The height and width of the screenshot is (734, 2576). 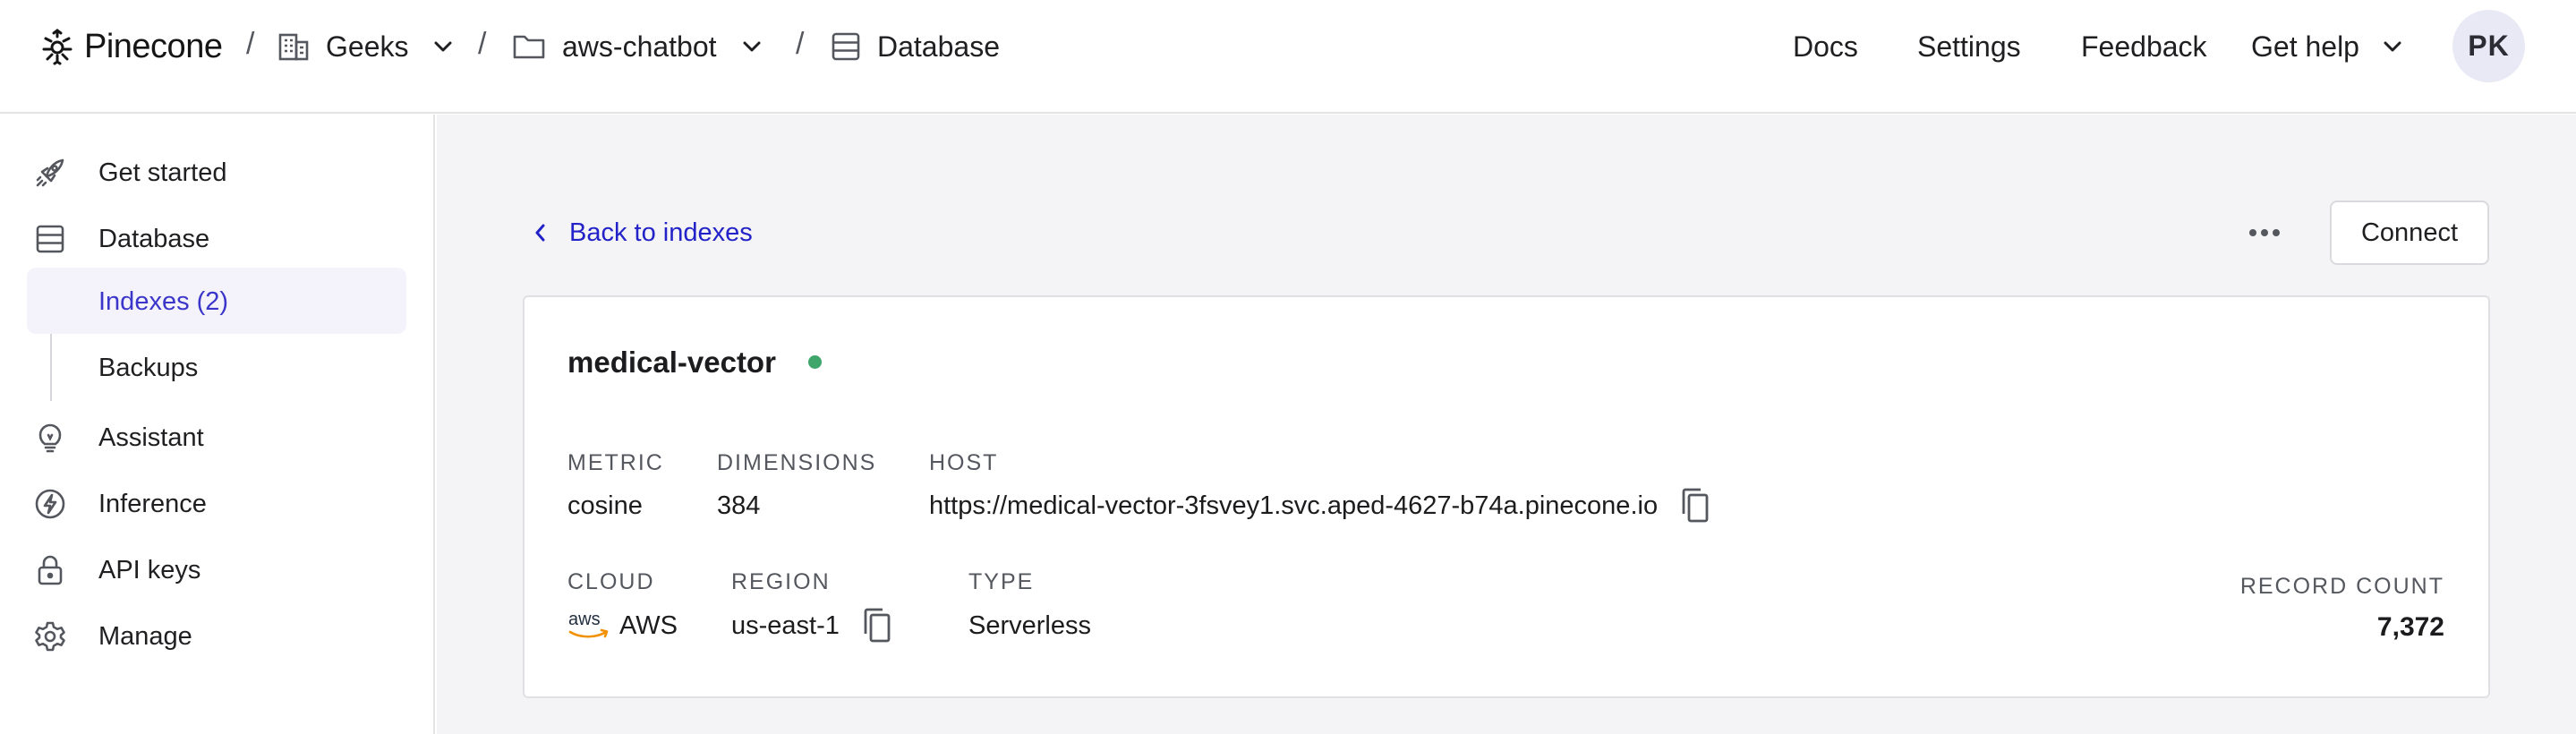 What do you see at coordinates (148, 368) in the screenshot?
I see `sidebar-item-backups: Backups` at bounding box center [148, 368].